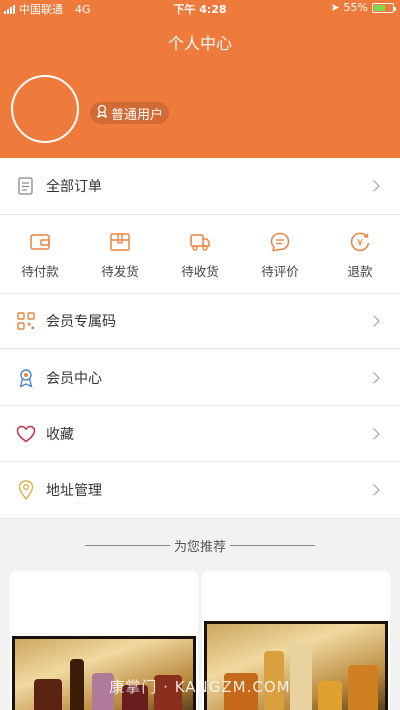  Describe the element at coordinates (120, 254) in the screenshot. I see `order-status-pending-shipment: 待发货` at that location.